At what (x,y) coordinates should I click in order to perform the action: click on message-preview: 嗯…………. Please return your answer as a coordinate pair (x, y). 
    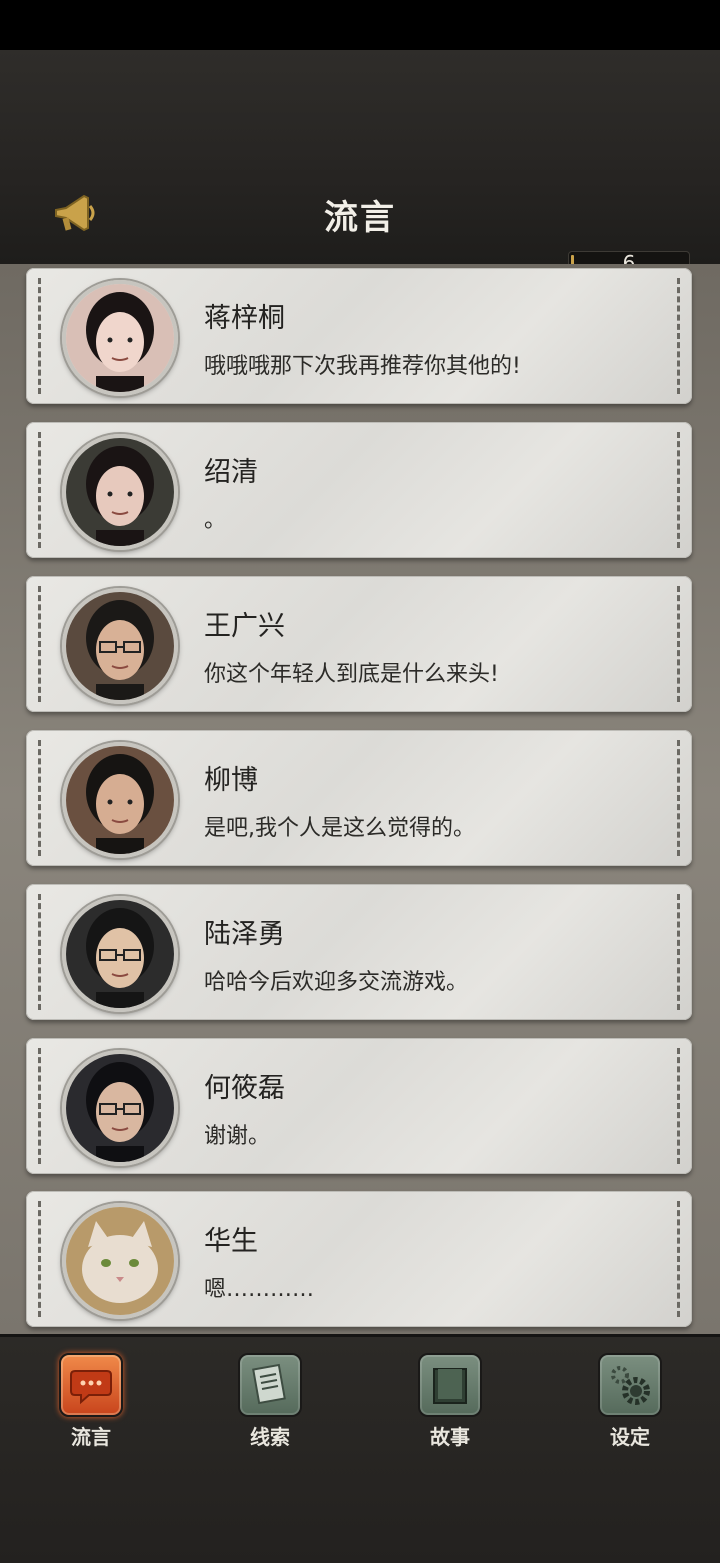
    Looking at the image, I should click on (259, 1289).